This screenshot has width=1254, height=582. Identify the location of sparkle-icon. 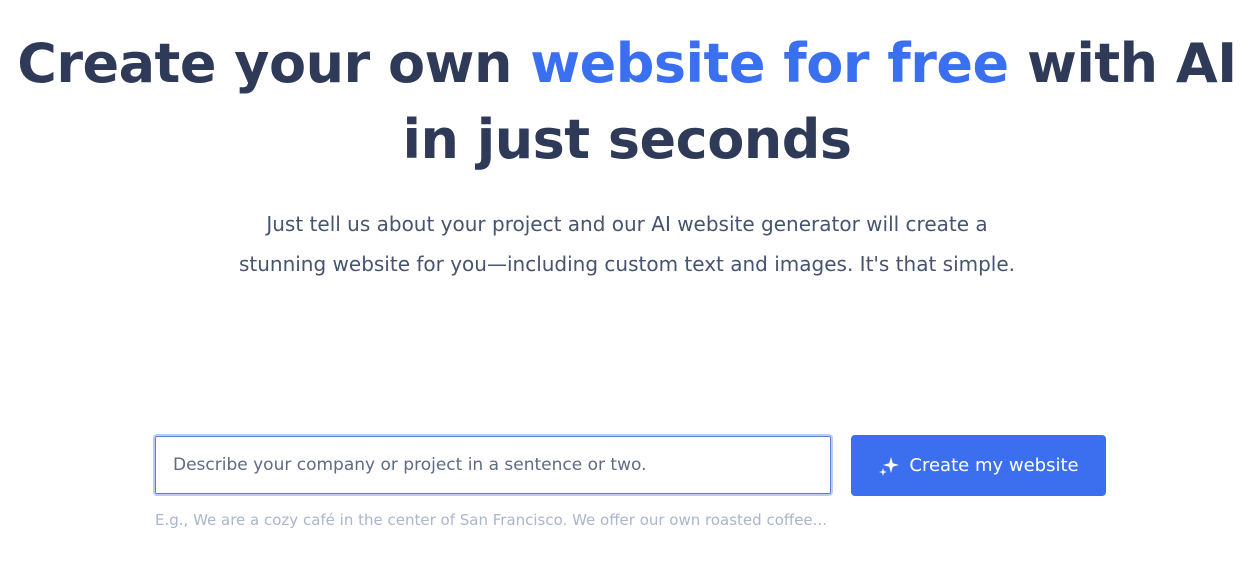
(889, 466).